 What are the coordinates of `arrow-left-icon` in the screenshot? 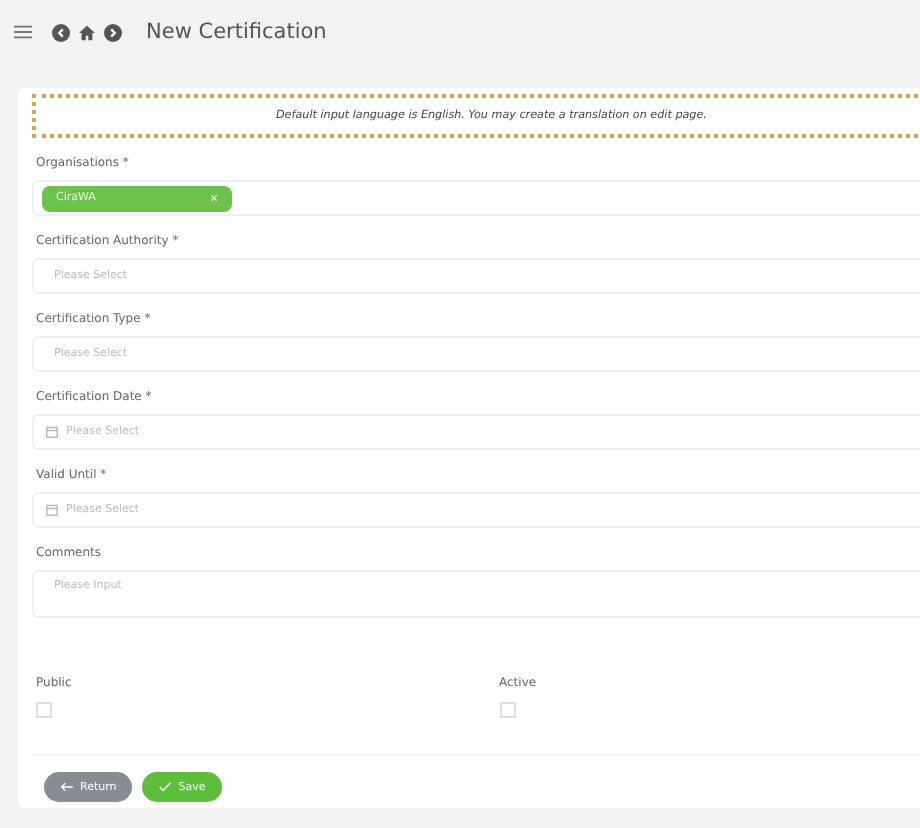 It's located at (67, 787).